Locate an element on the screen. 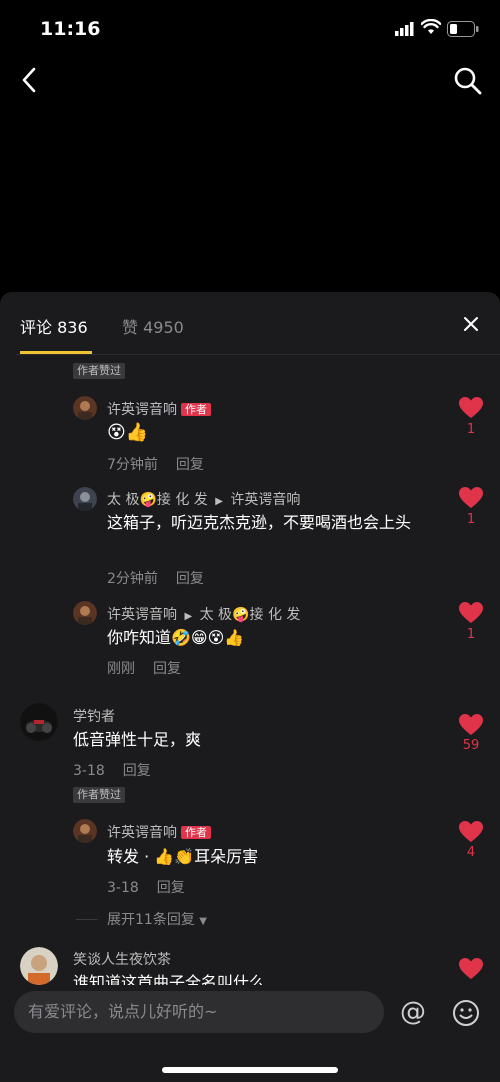 Image resolution: width=500 pixels, height=1082 pixels. expand-replies-label: 展开11条回复 is located at coordinates (151, 920).